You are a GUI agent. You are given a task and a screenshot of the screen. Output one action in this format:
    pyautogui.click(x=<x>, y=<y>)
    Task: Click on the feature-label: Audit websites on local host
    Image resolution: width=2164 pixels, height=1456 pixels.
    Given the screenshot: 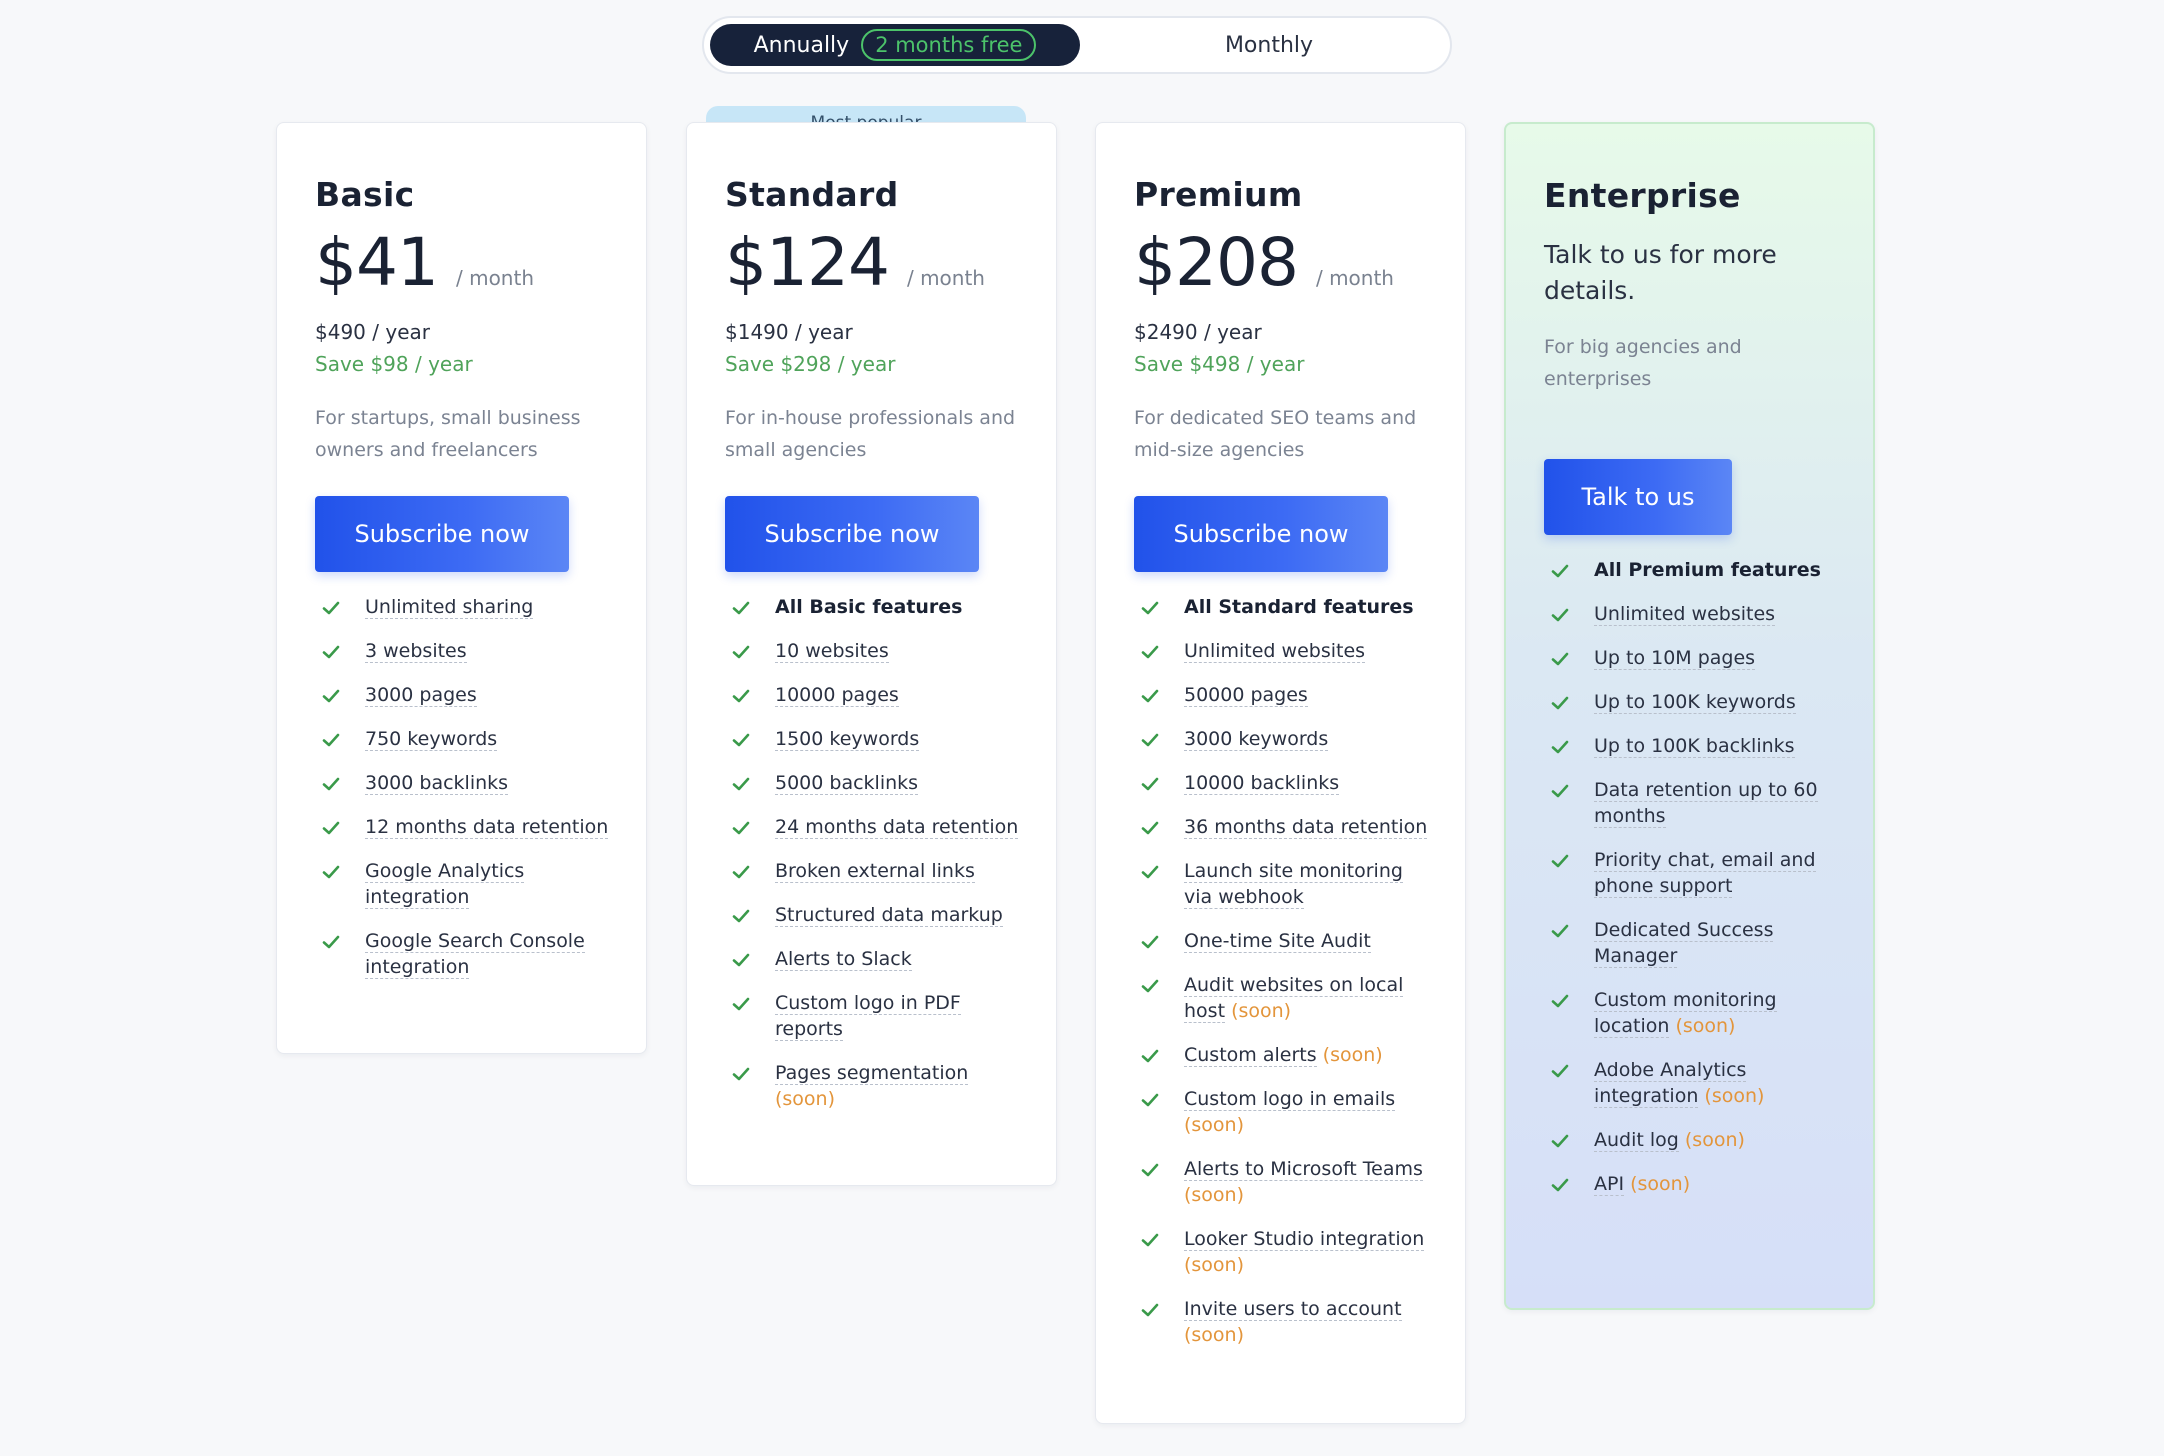 What is the action you would take?
    pyautogui.click(x=1294, y=998)
    